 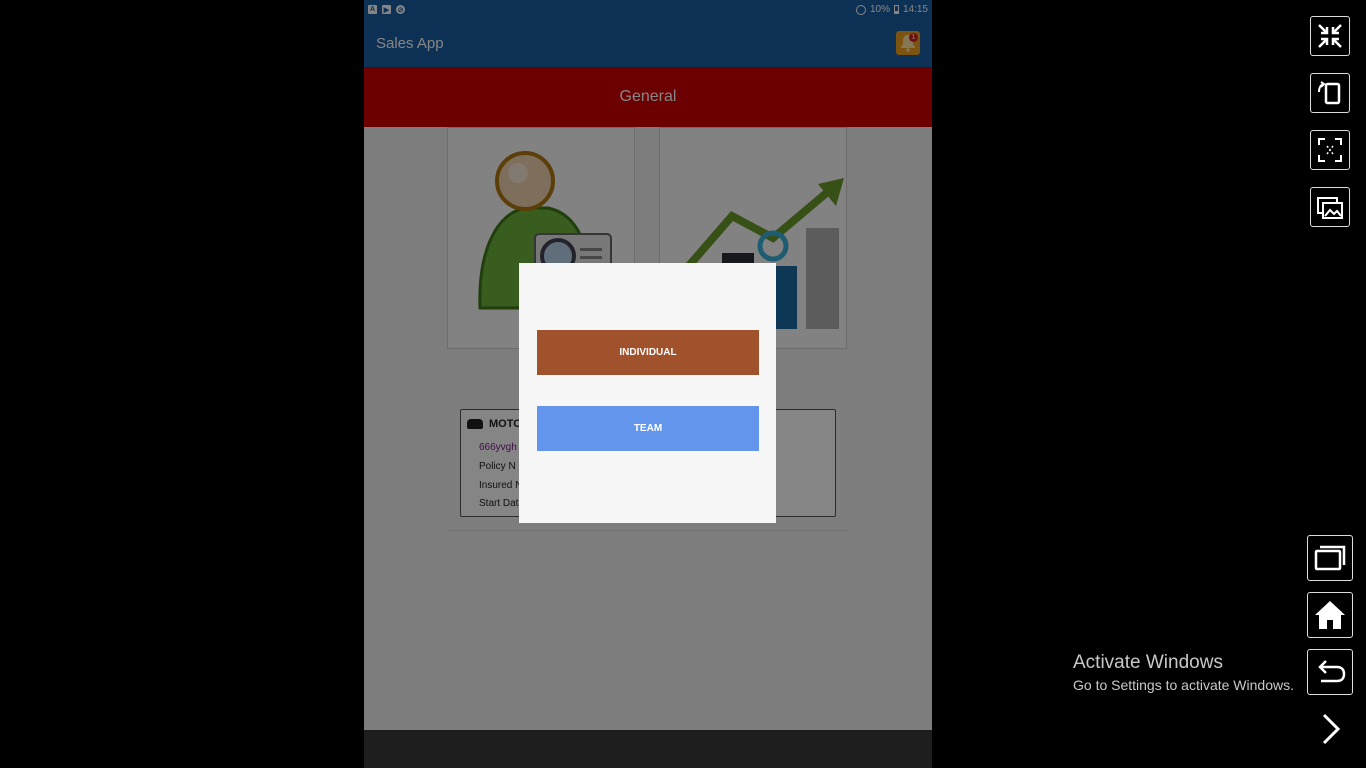 What do you see at coordinates (648, 428) in the screenshot?
I see `team-button: TEAM` at bounding box center [648, 428].